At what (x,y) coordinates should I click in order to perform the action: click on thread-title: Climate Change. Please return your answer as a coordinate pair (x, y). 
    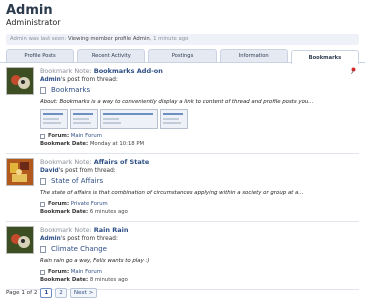
    Looking at the image, I should click on (79, 249).